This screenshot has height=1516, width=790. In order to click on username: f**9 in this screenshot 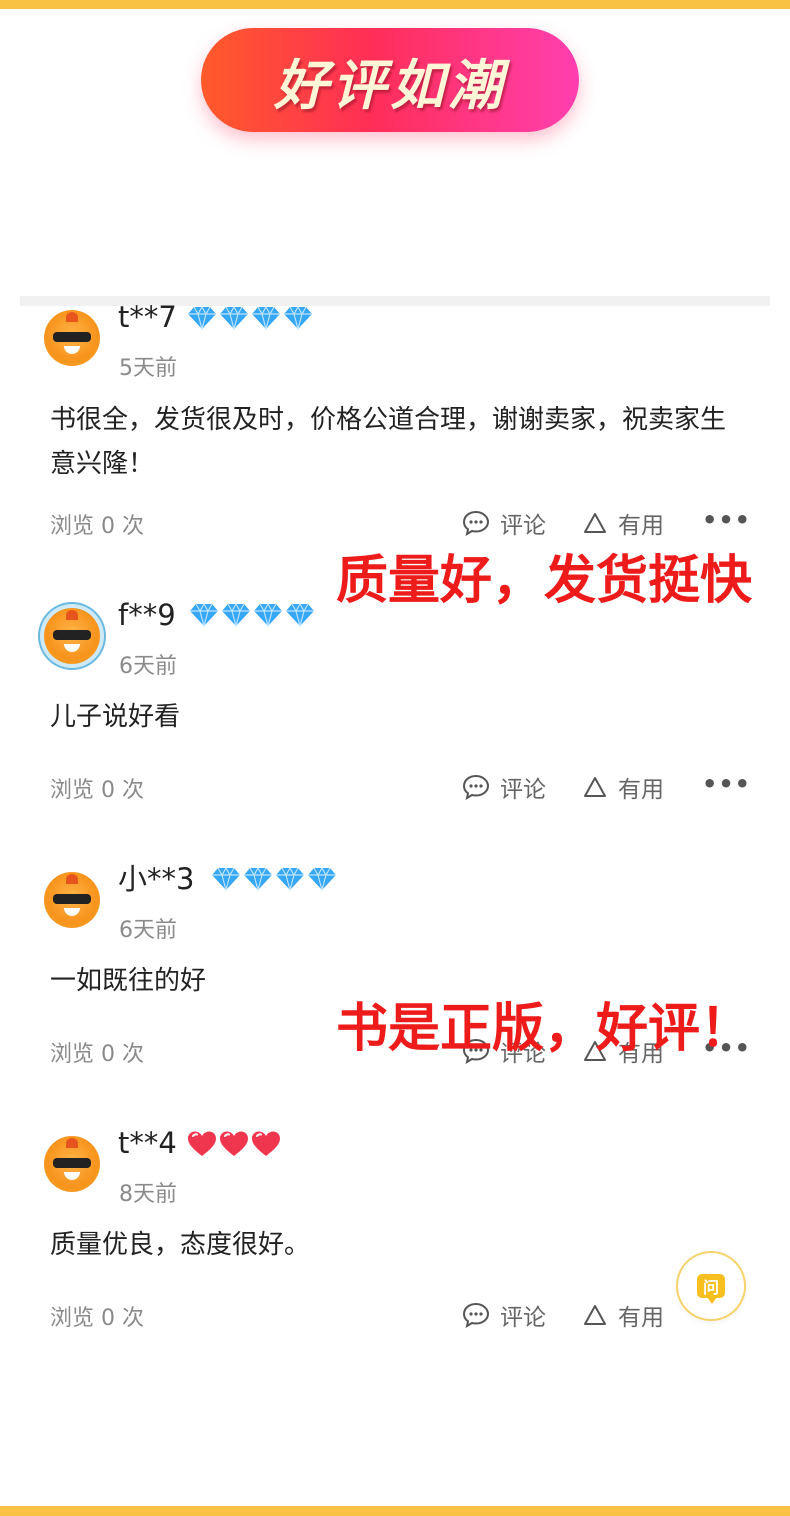, I will do `click(147, 615)`.